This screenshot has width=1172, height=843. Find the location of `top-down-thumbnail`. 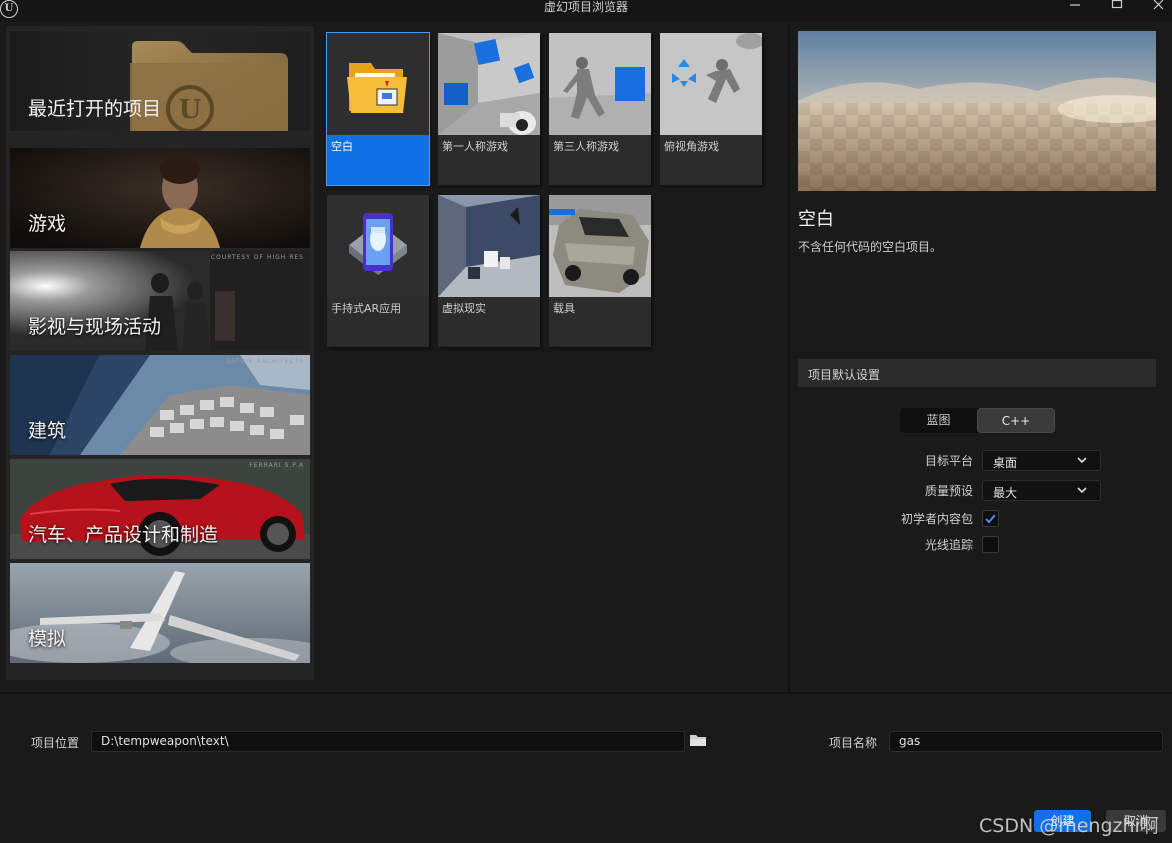

top-down-thumbnail is located at coordinates (711, 84).